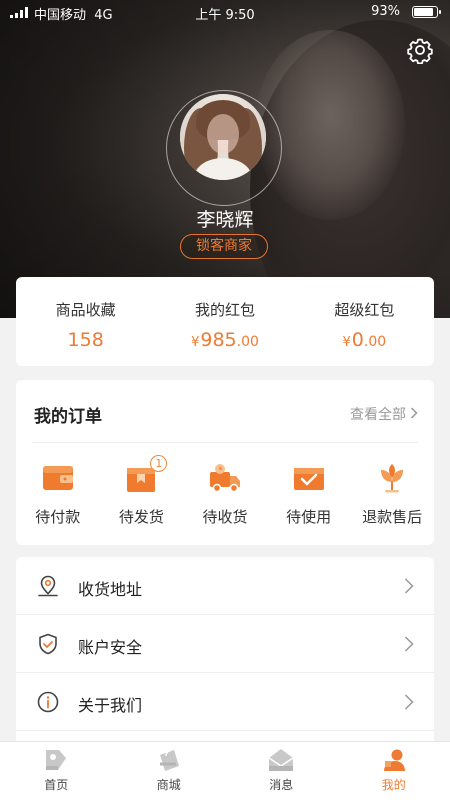 The width and height of the screenshot is (450, 800). What do you see at coordinates (224, 246) in the screenshot?
I see `user-role-badge: 锁客商家` at bounding box center [224, 246].